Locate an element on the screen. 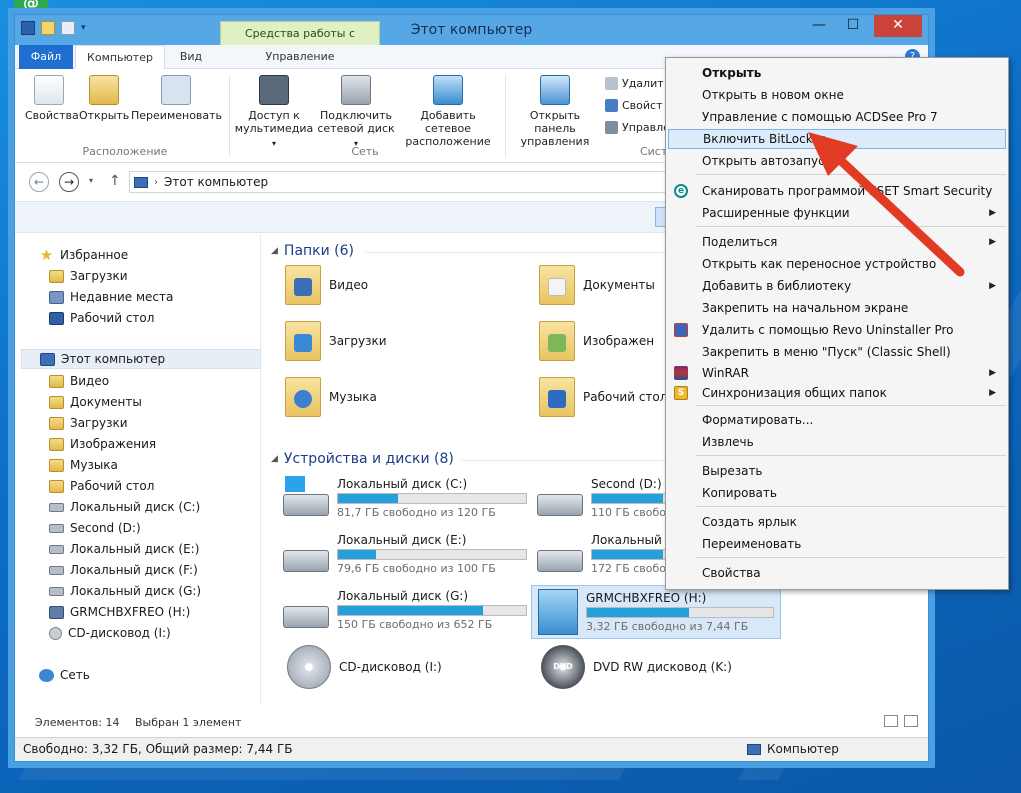 The height and width of the screenshot is (793, 1021). nav-pc-item: Локальный диск (G:) is located at coordinates (125, 591).